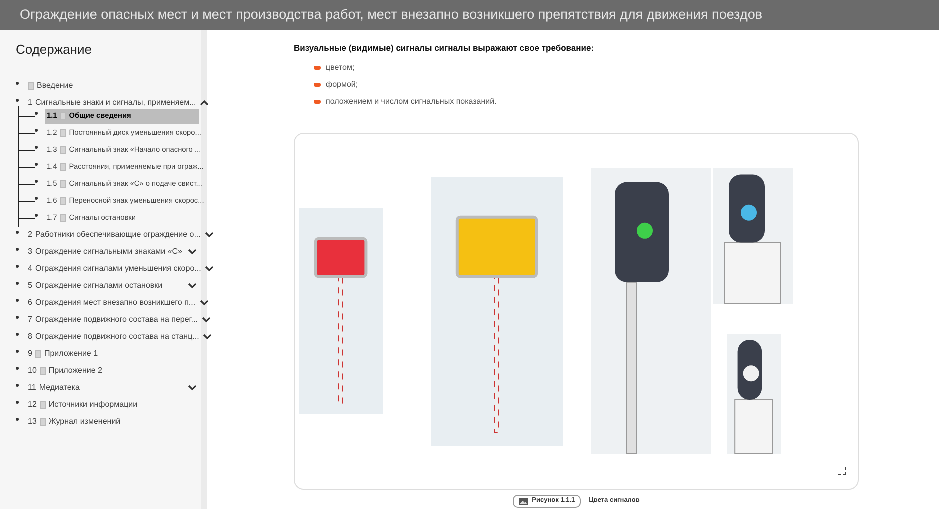 The width and height of the screenshot is (939, 509). I want to click on bullet-text: цветом;, so click(340, 68).